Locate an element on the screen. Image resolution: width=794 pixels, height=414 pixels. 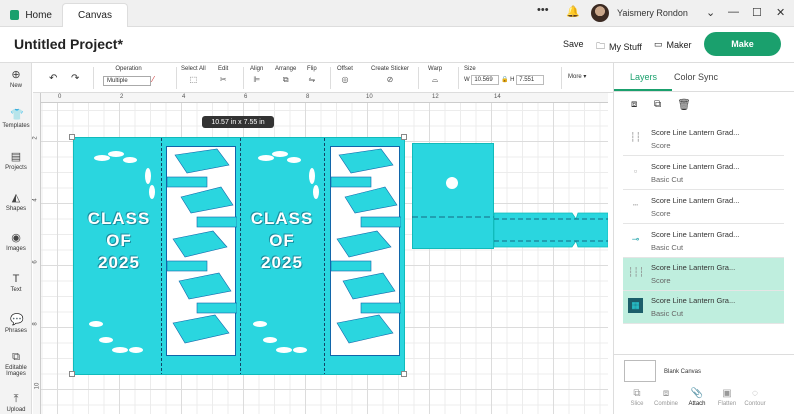
flatten-button: ▣ Flatten is located at coordinates (727, 397).